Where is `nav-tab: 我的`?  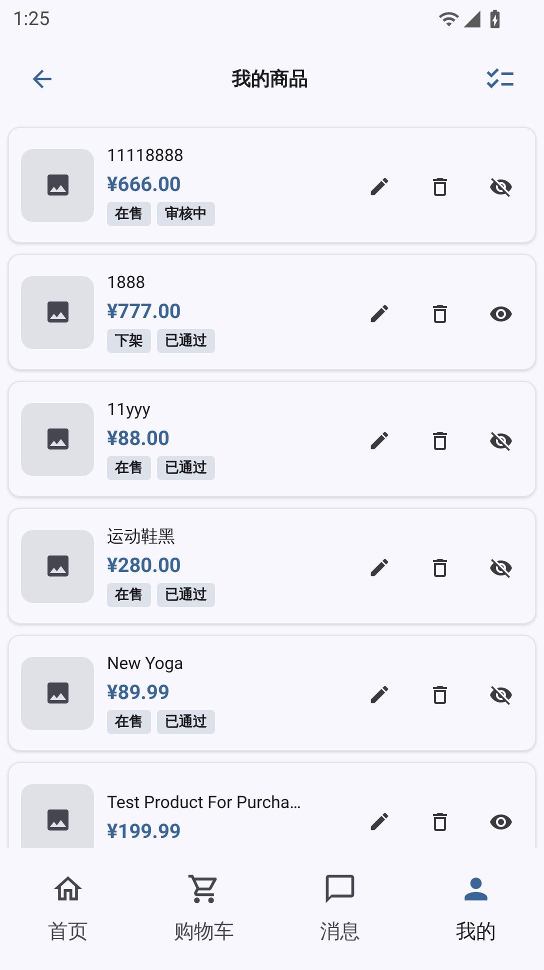 nav-tab: 我的 is located at coordinates (476, 909).